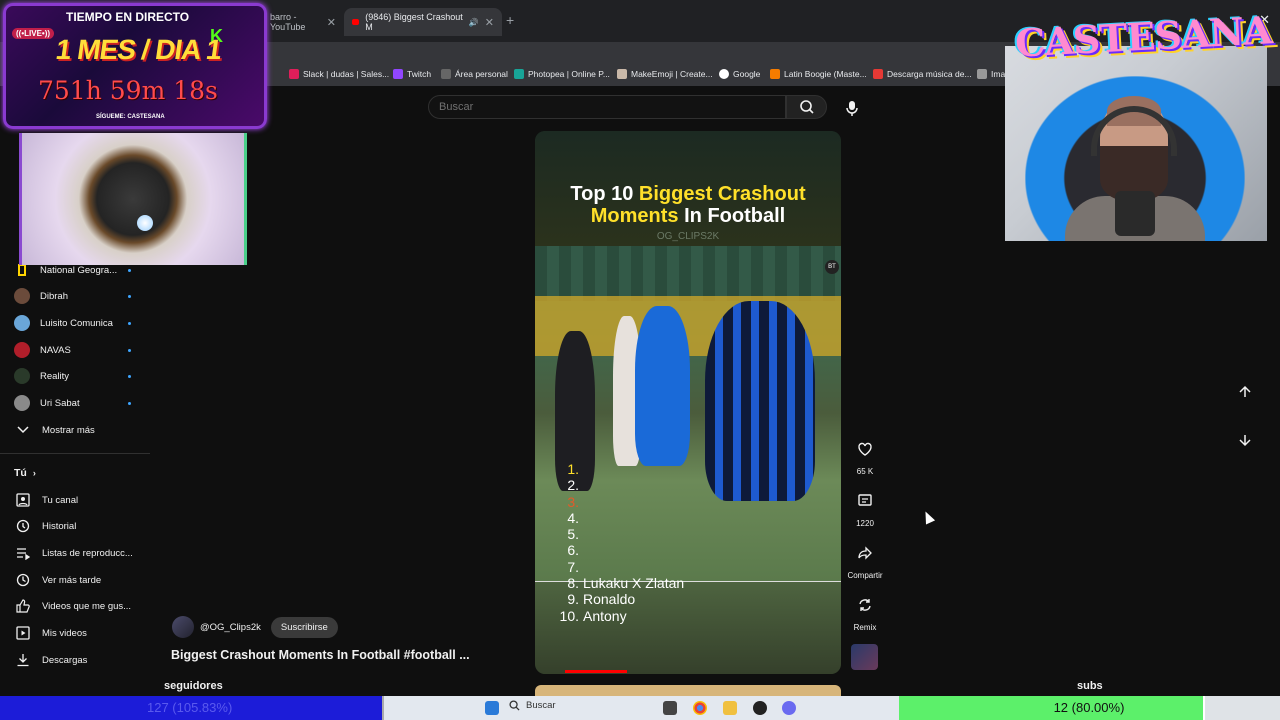 The width and height of the screenshot is (1280, 720). I want to click on share-icon, so click(865, 553).